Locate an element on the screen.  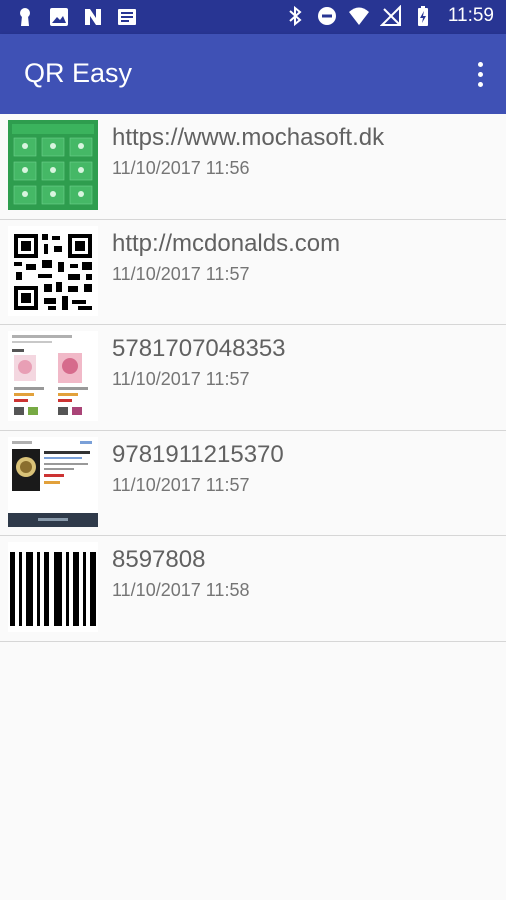
product-page-thumbnail is located at coordinates (53, 376).